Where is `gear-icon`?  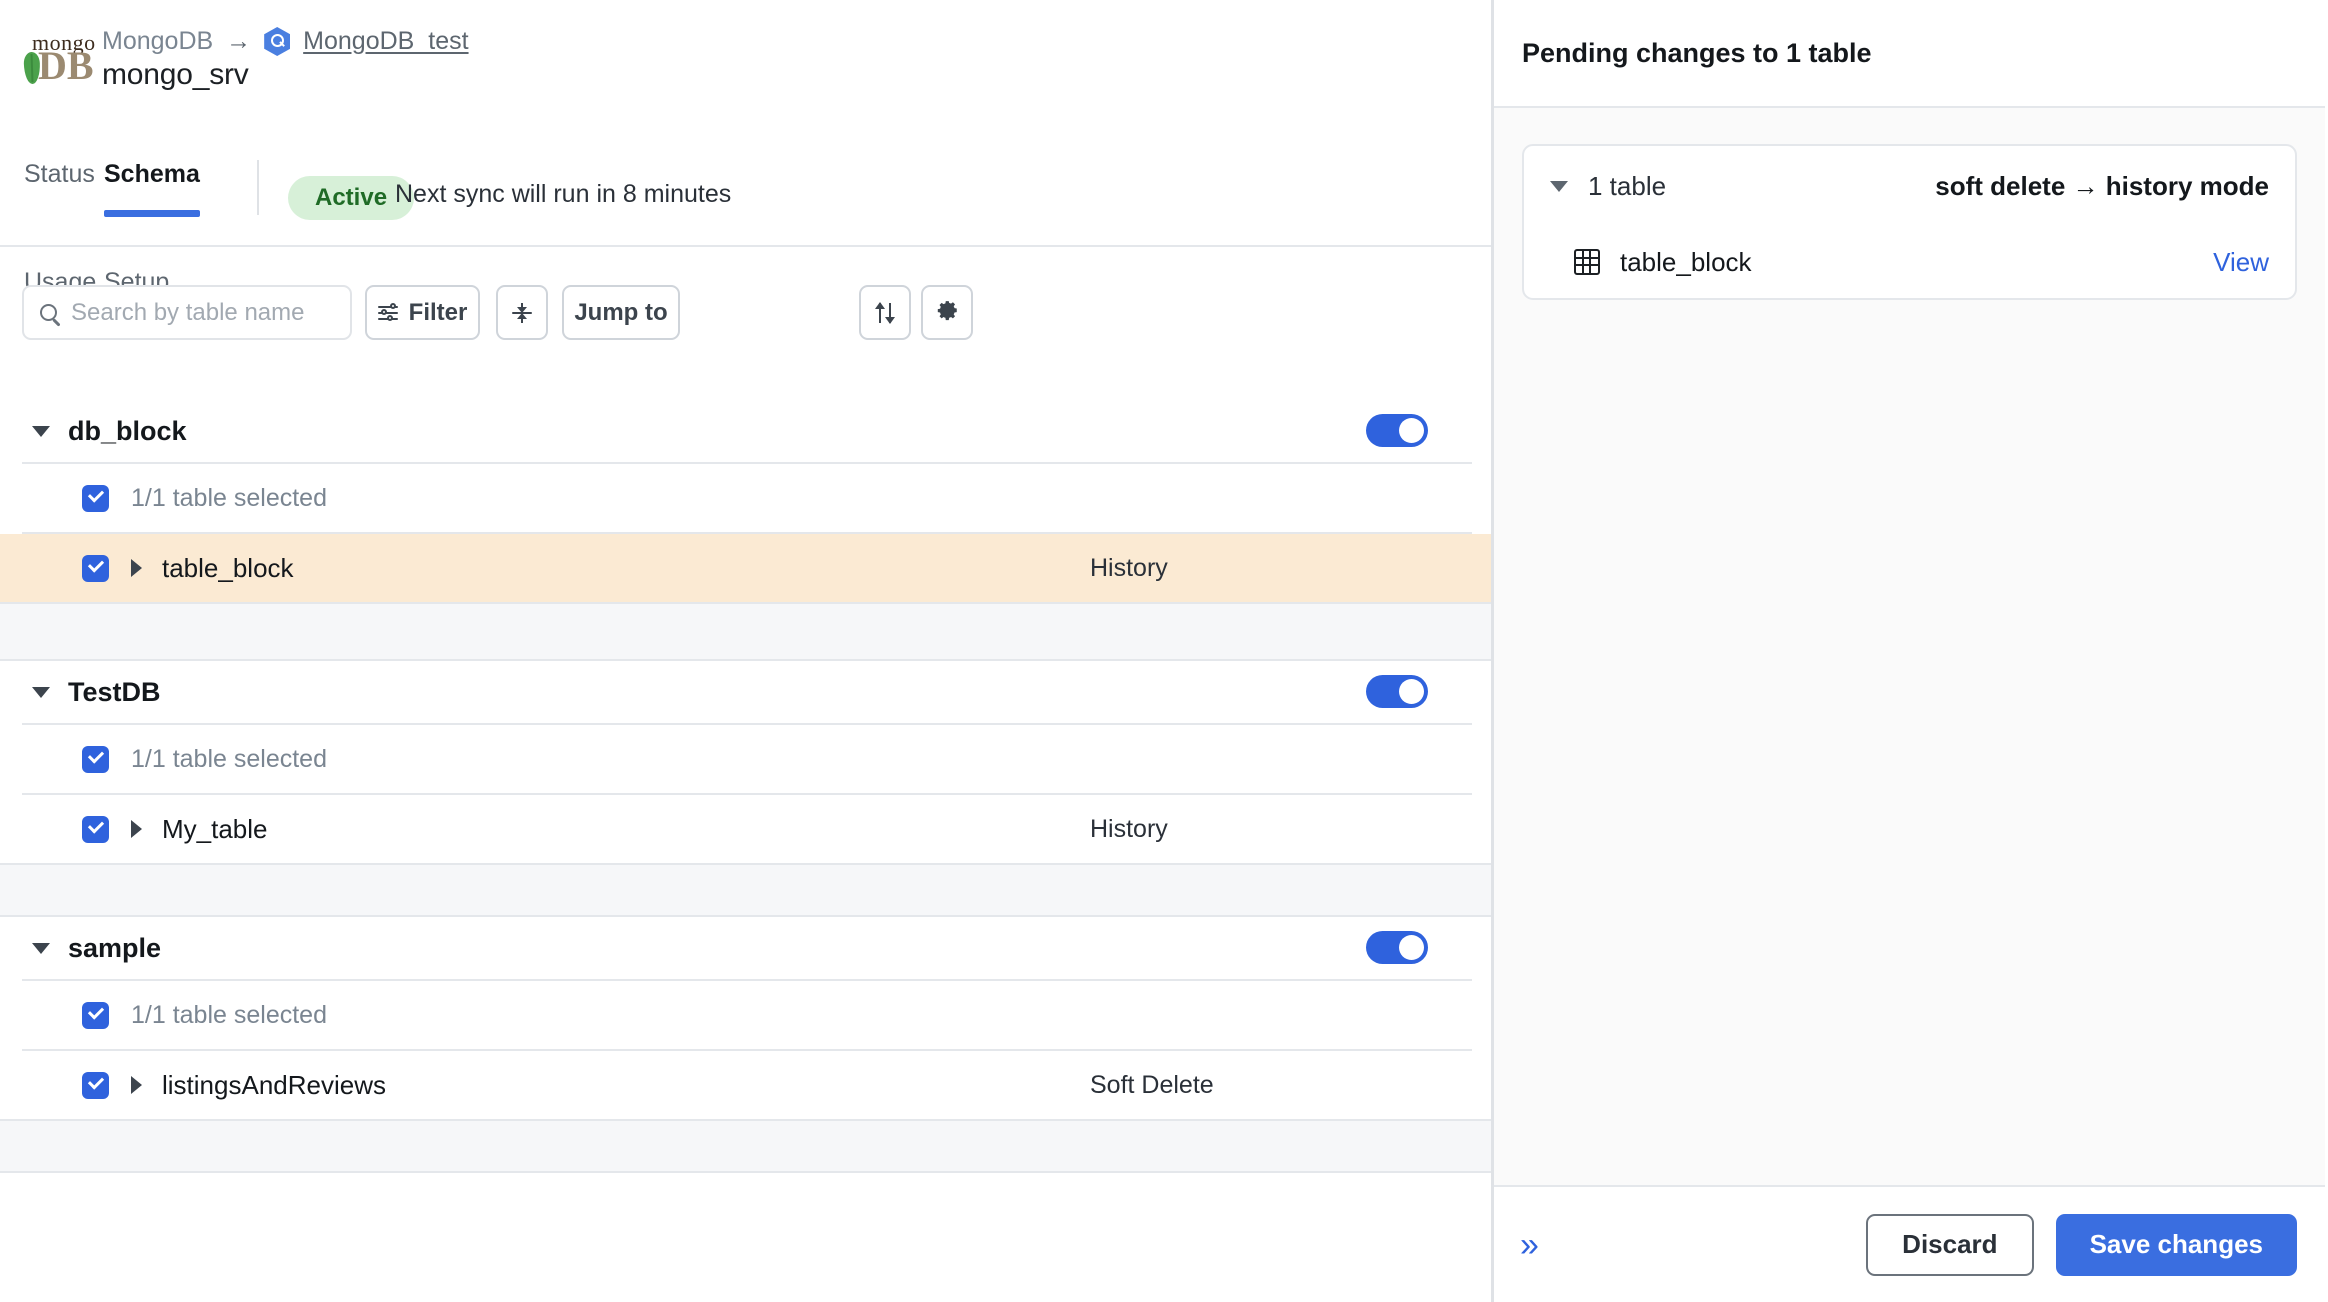
gear-icon is located at coordinates (947, 310).